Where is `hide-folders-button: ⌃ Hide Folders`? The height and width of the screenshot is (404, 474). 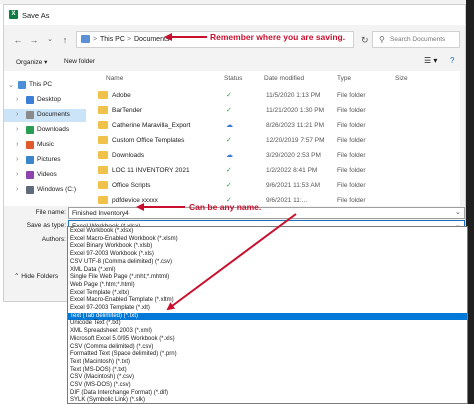
hide-folders-button: ⌃ Hide Folders is located at coordinates (36, 276).